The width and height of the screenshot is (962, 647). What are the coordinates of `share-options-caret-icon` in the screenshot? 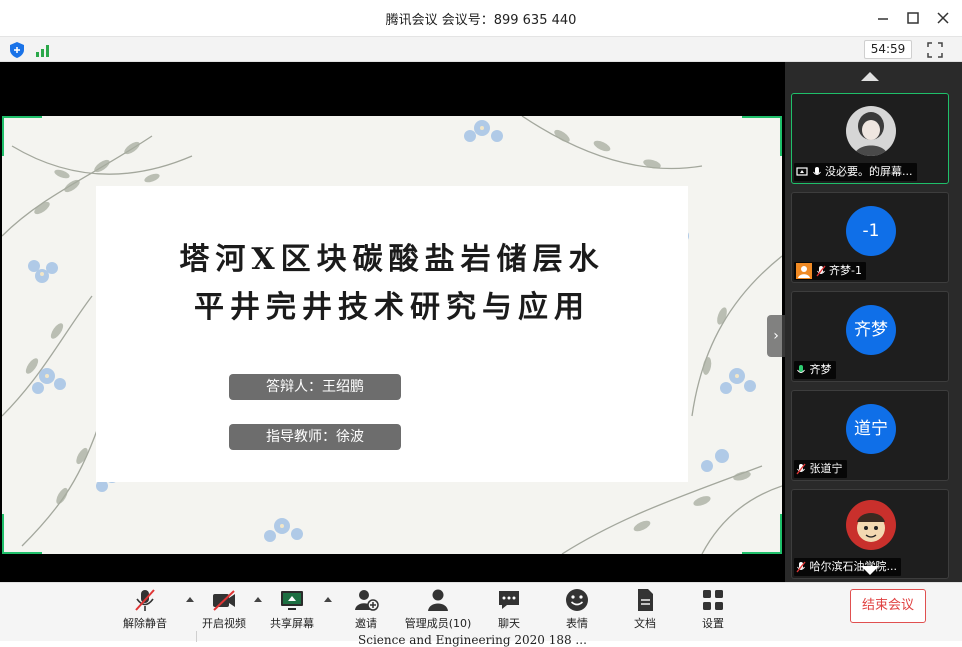 It's located at (328, 599).